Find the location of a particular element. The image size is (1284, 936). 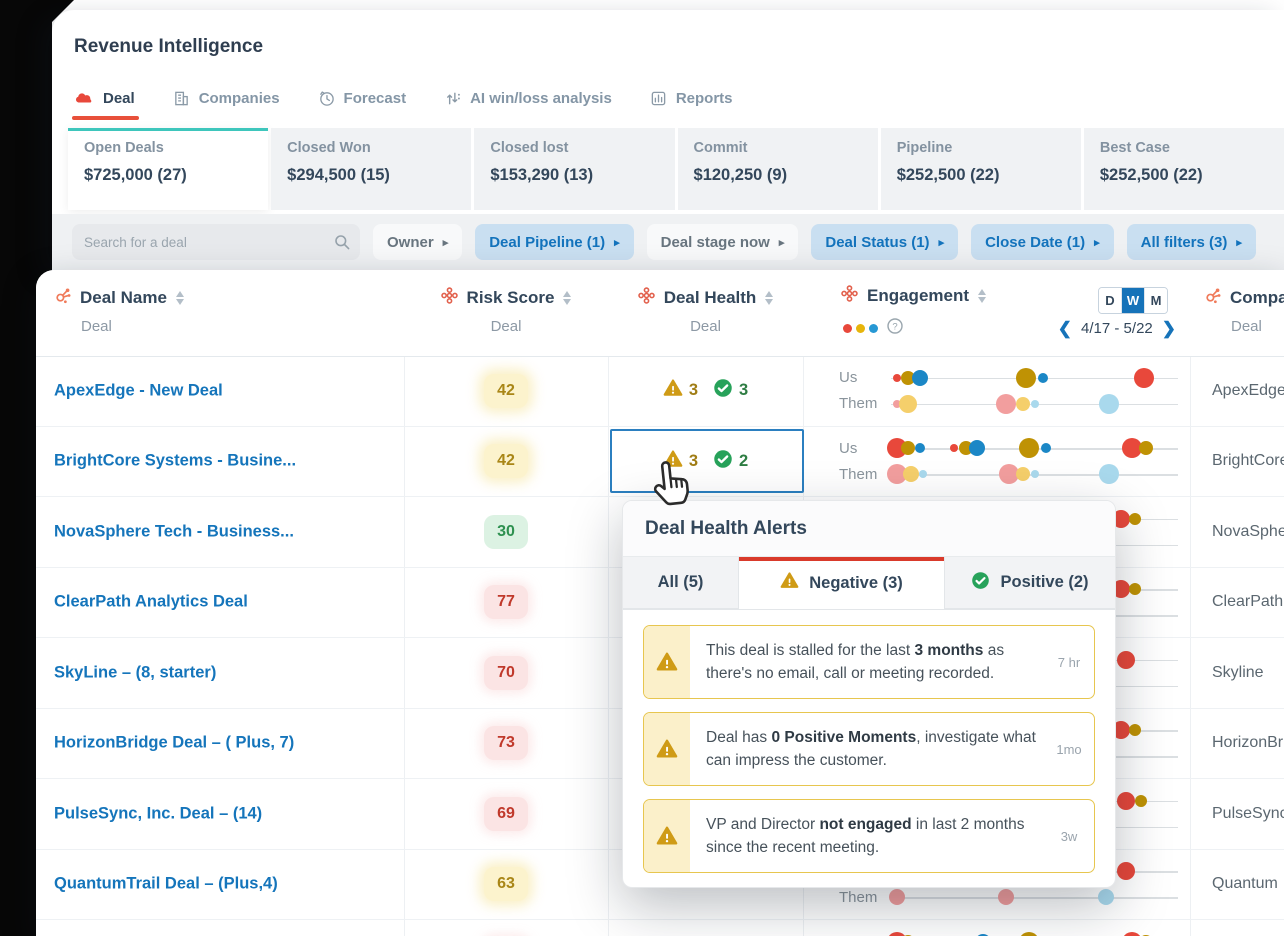

risk-score-badge: 63 is located at coordinates (506, 884).